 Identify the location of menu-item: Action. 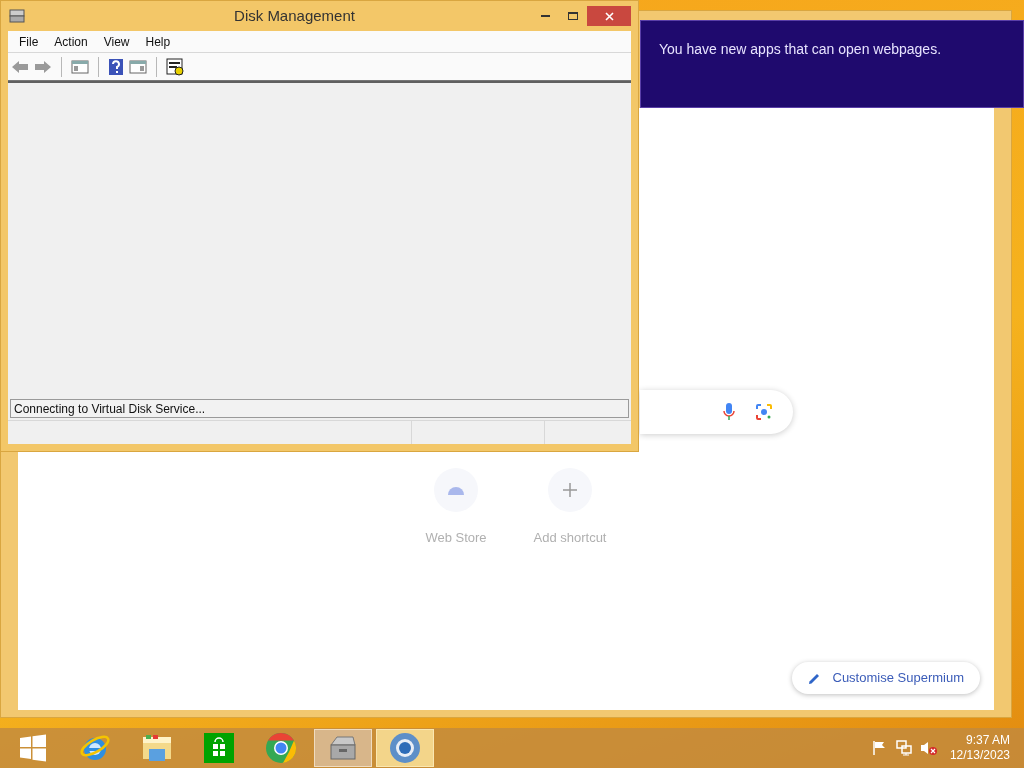
(71, 41).